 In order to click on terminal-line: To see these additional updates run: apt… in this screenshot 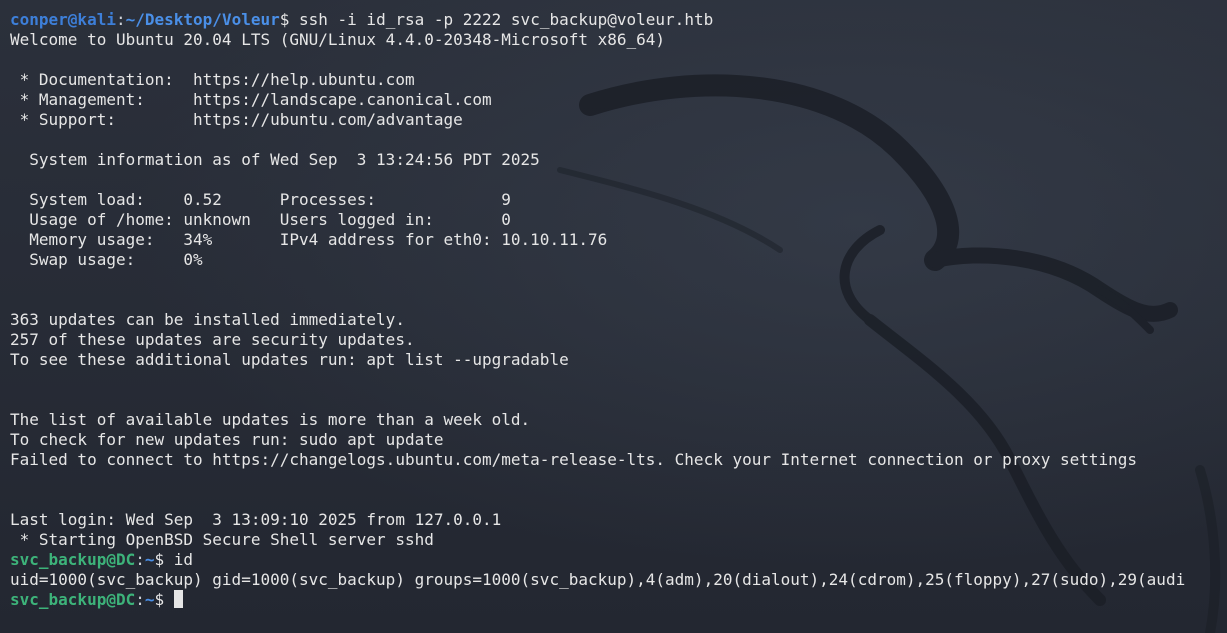, I will do `click(289, 359)`.